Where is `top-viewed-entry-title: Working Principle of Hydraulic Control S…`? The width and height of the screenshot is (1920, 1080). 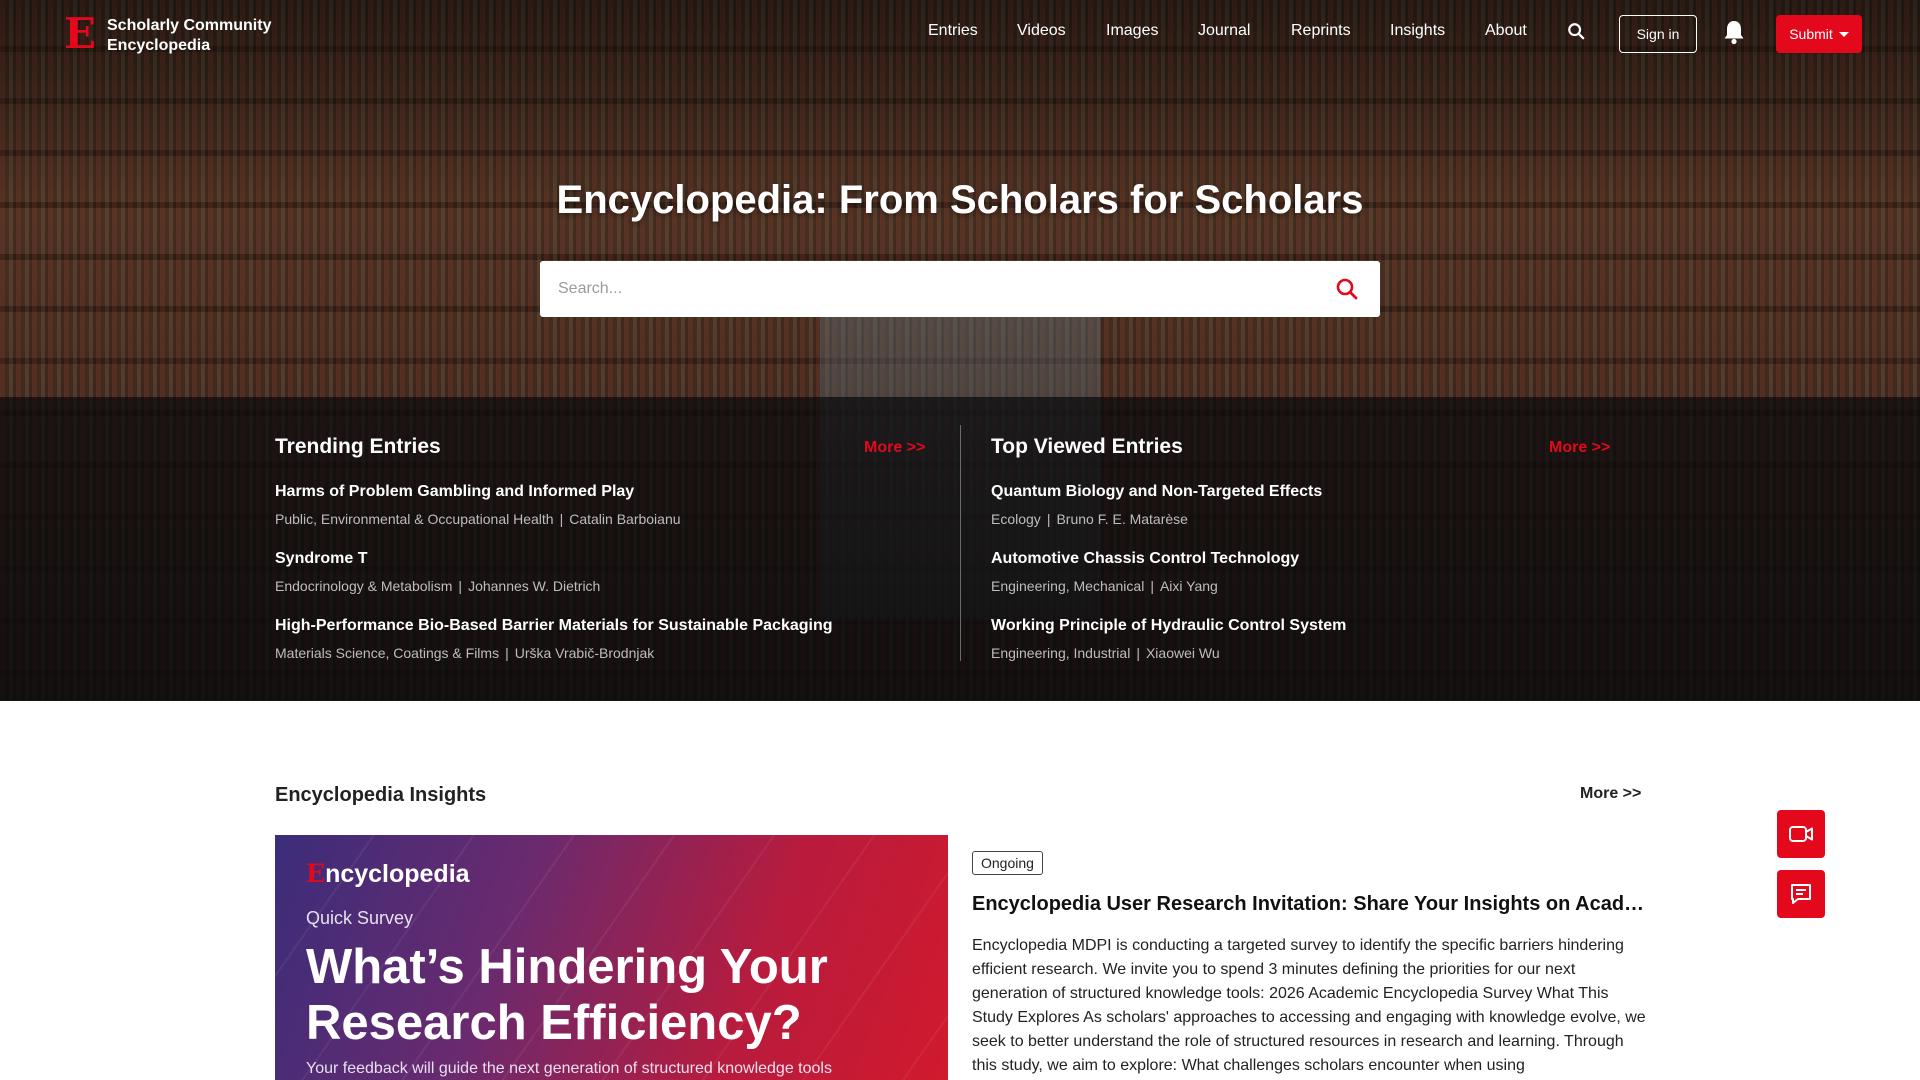
top-viewed-entry-title: Working Principle of Hydraulic Control S… is located at coordinates (1168, 626).